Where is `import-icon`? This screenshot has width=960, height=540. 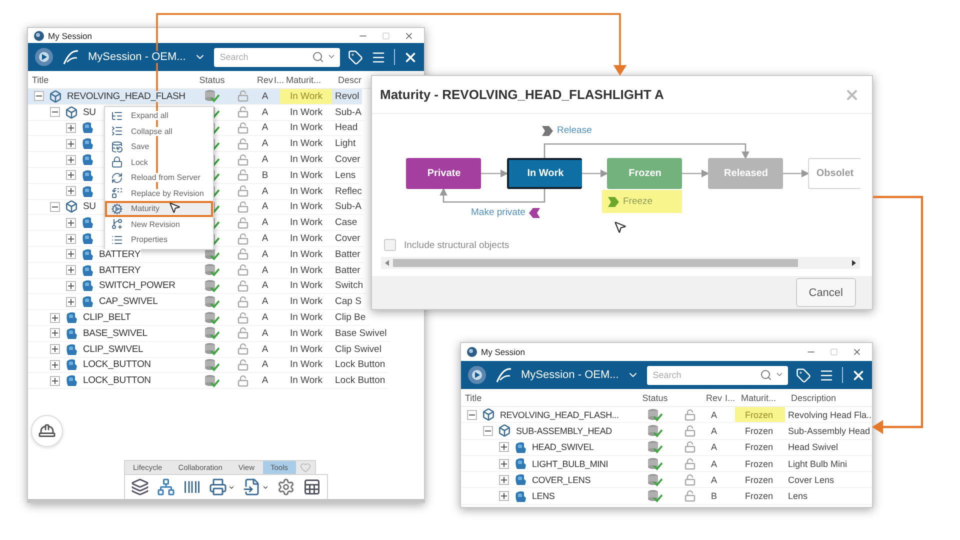
import-icon is located at coordinates (252, 487).